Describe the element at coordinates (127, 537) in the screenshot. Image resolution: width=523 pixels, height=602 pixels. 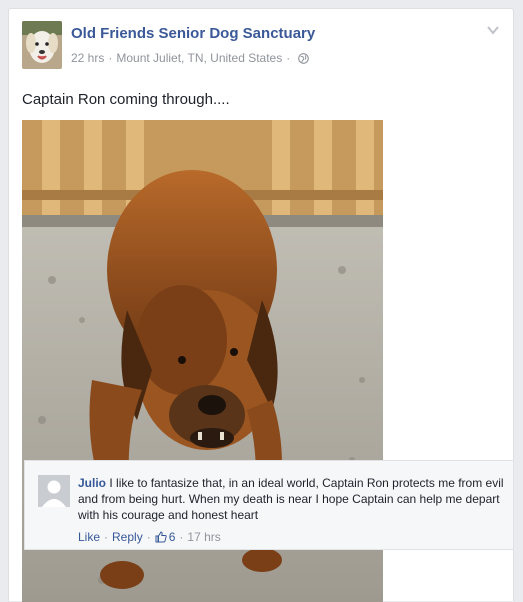
I see `comment-reply-link: Reply` at that location.